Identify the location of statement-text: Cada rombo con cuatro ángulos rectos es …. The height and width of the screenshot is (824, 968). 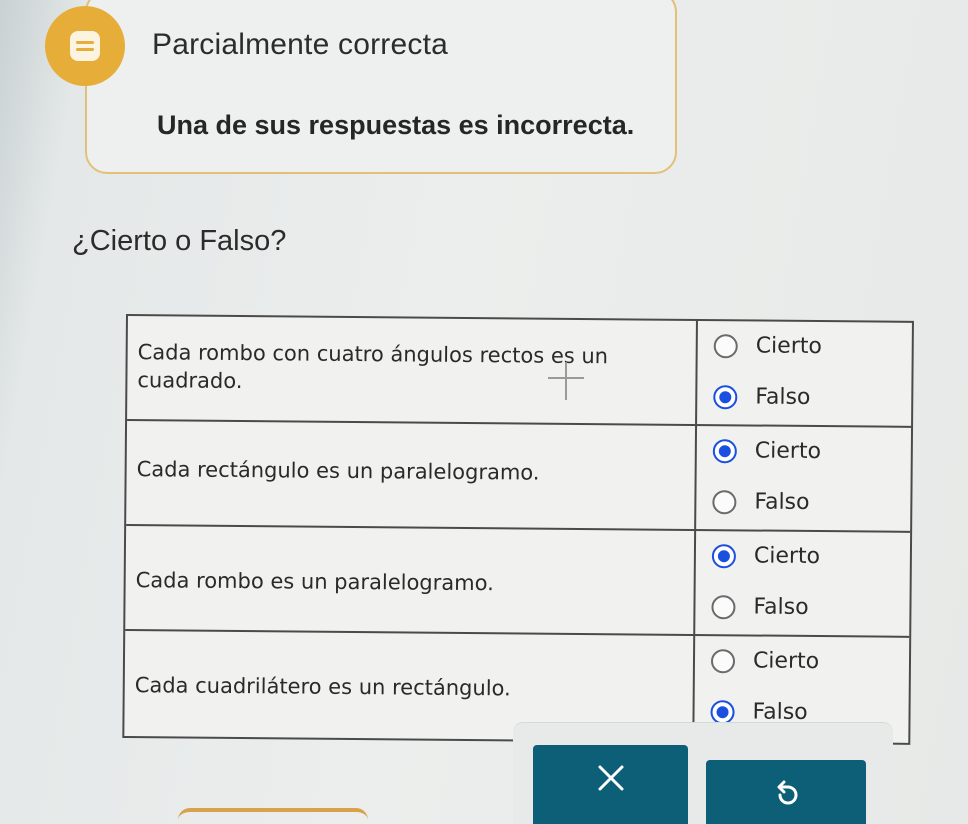
(412, 370).